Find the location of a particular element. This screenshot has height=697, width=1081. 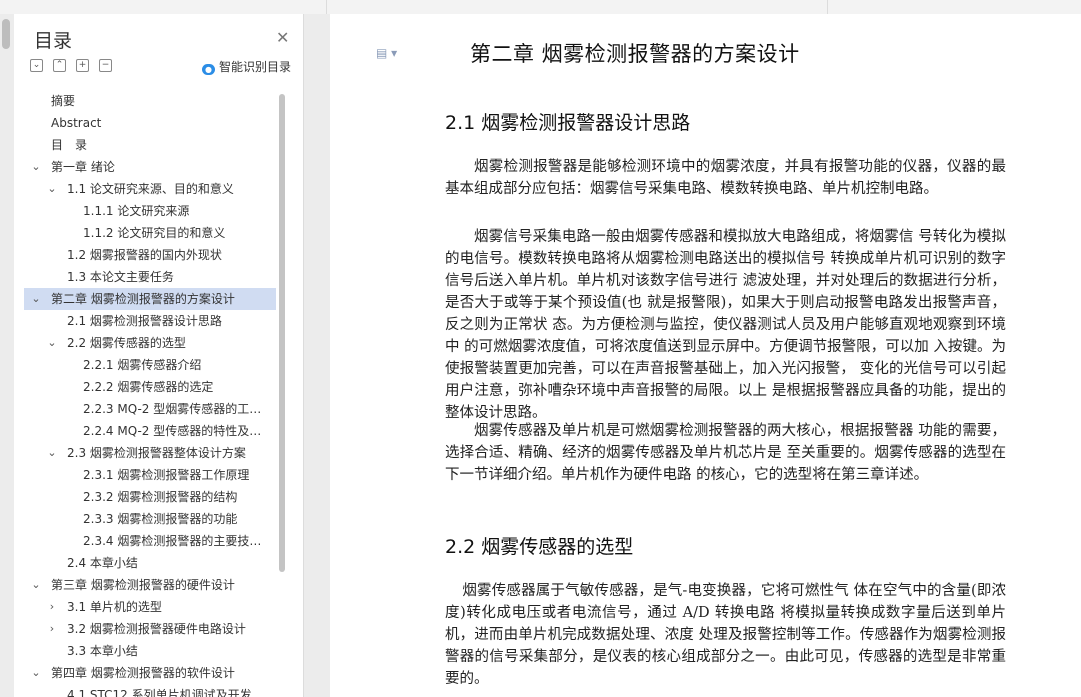

toc-item: 2.1 烟雾检测报警器设计思路 is located at coordinates (150, 321).